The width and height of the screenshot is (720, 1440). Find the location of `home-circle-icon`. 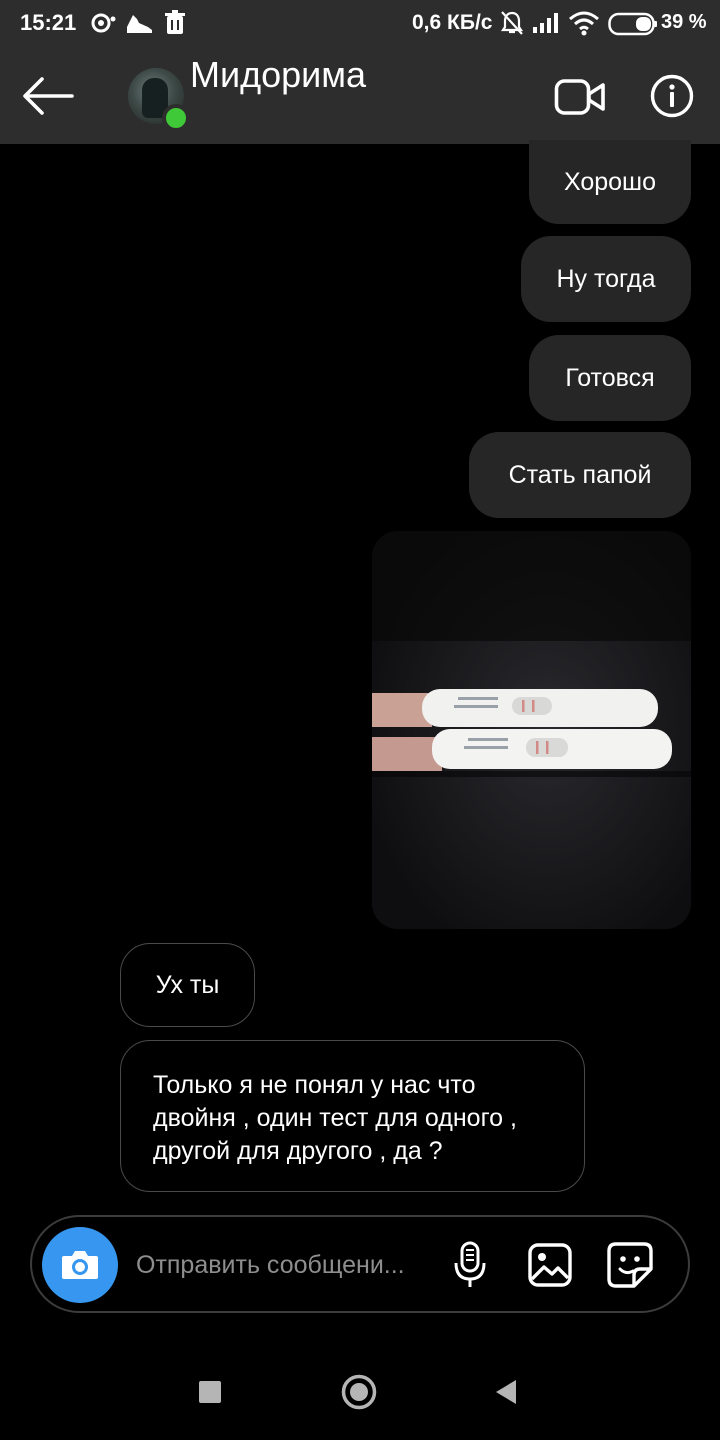

home-circle-icon is located at coordinates (359, 1392).